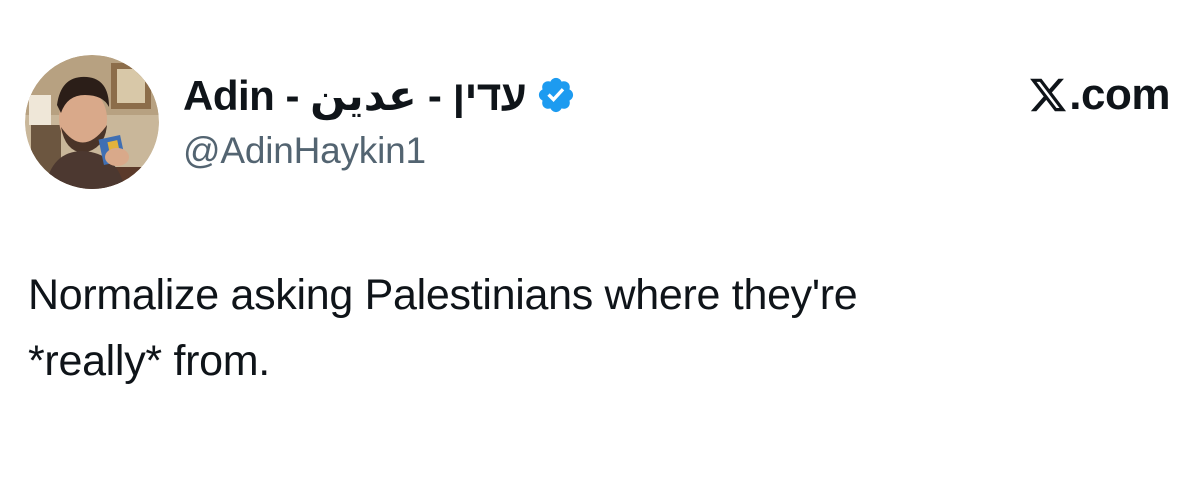 Image resolution: width=1200 pixels, height=482 pixels. What do you see at coordinates (556, 95) in the screenshot?
I see `verified-badge-icon` at bounding box center [556, 95].